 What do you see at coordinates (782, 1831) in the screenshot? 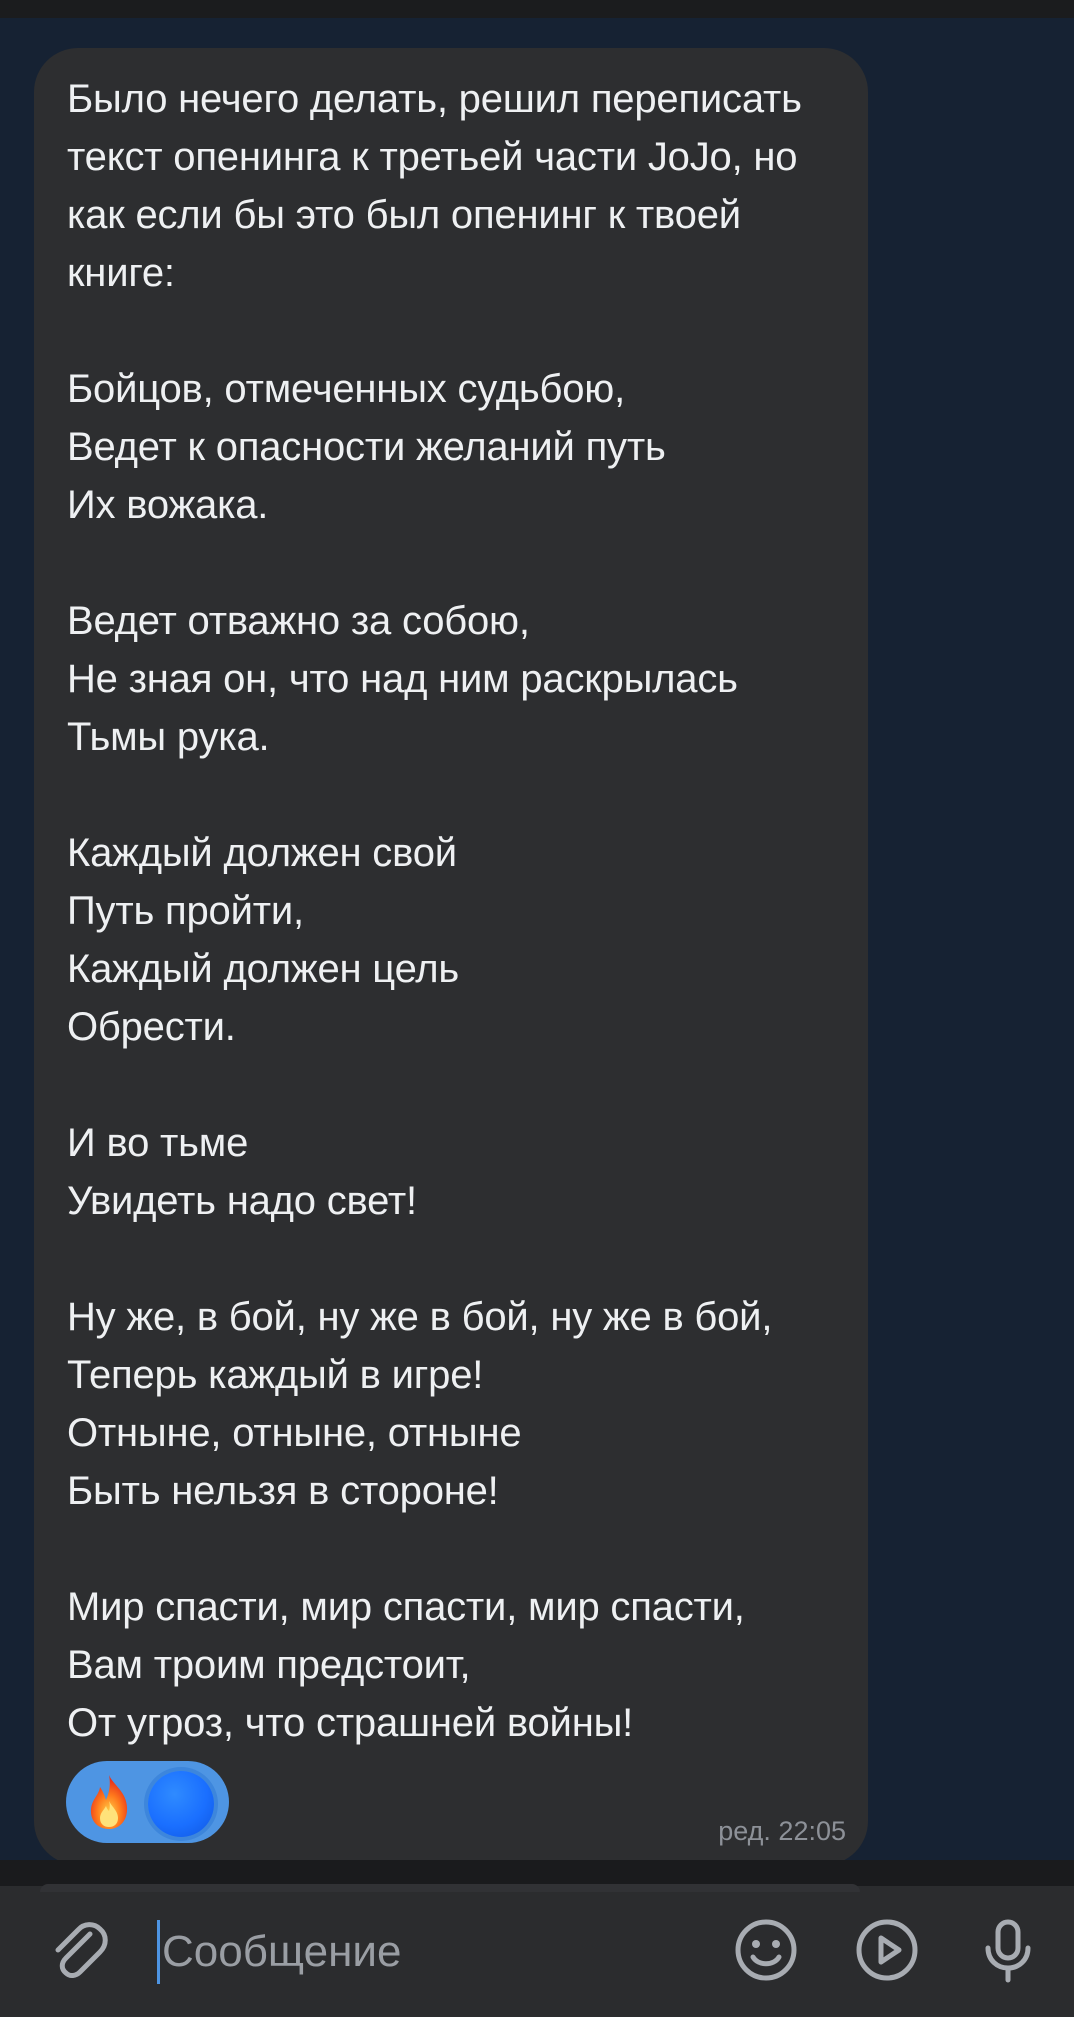
I see `message-edited-time: ред. 22:05` at bounding box center [782, 1831].